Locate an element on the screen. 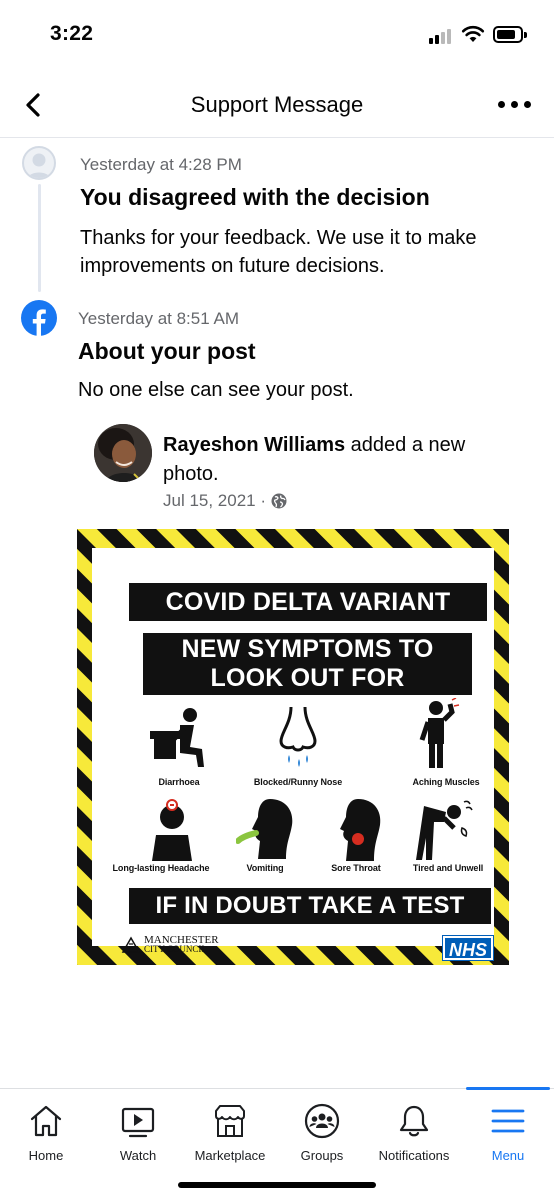 The image size is (554, 1200). tab-label: Menu is located at coordinates (508, 1155).